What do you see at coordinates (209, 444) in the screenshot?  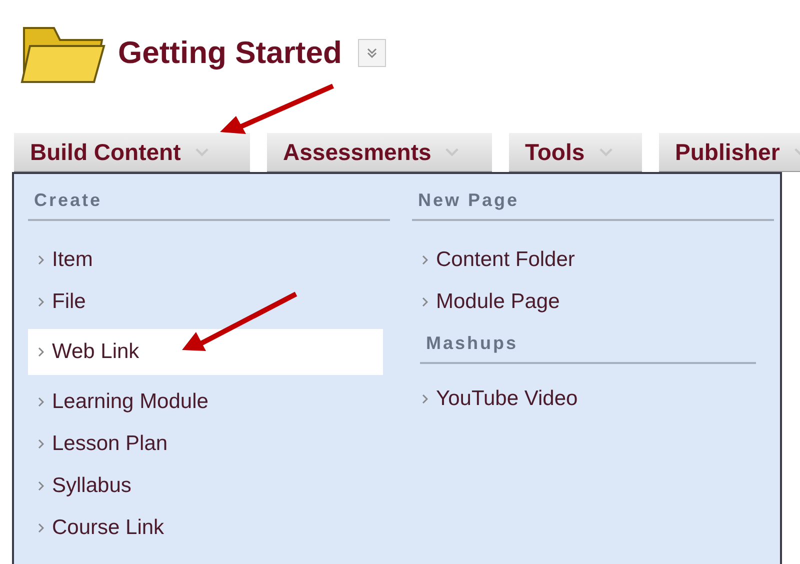 I see `menu-item: Lesson Plan` at bounding box center [209, 444].